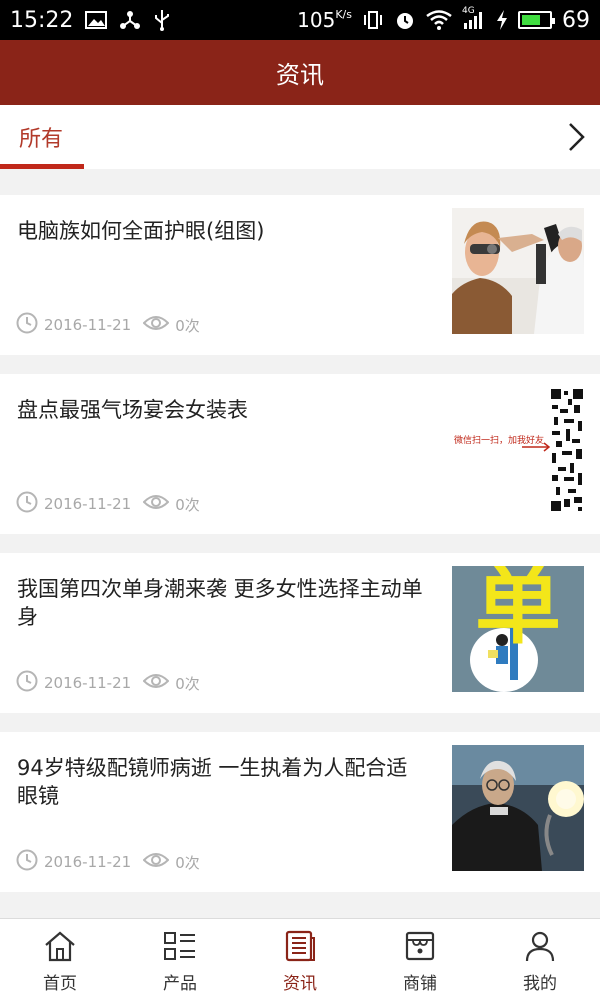 This screenshot has height=1000, width=600. What do you see at coordinates (300, 75) in the screenshot?
I see `page-title: 资讯` at bounding box center [300, 75].